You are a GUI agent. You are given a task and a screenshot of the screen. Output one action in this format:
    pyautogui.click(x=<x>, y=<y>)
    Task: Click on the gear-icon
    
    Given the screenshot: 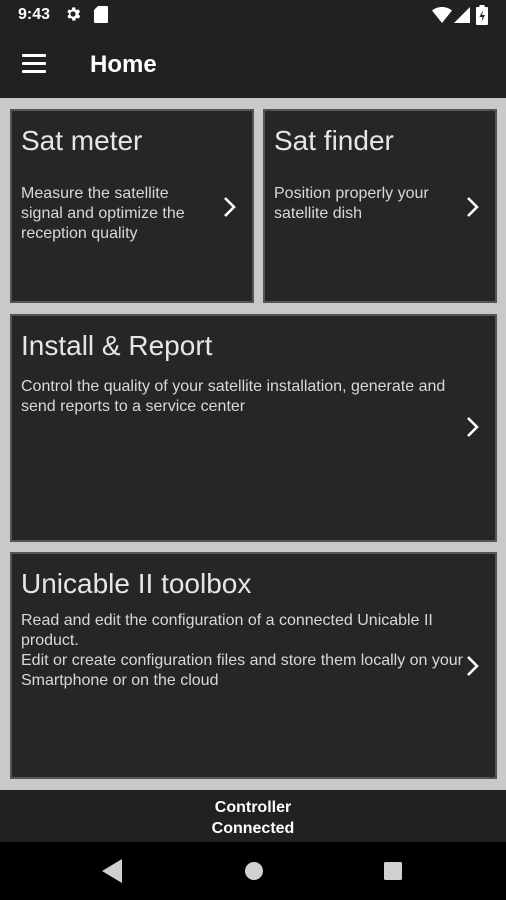 What is the action you would take?
    pyautogui.click(x=74, y=14)
    